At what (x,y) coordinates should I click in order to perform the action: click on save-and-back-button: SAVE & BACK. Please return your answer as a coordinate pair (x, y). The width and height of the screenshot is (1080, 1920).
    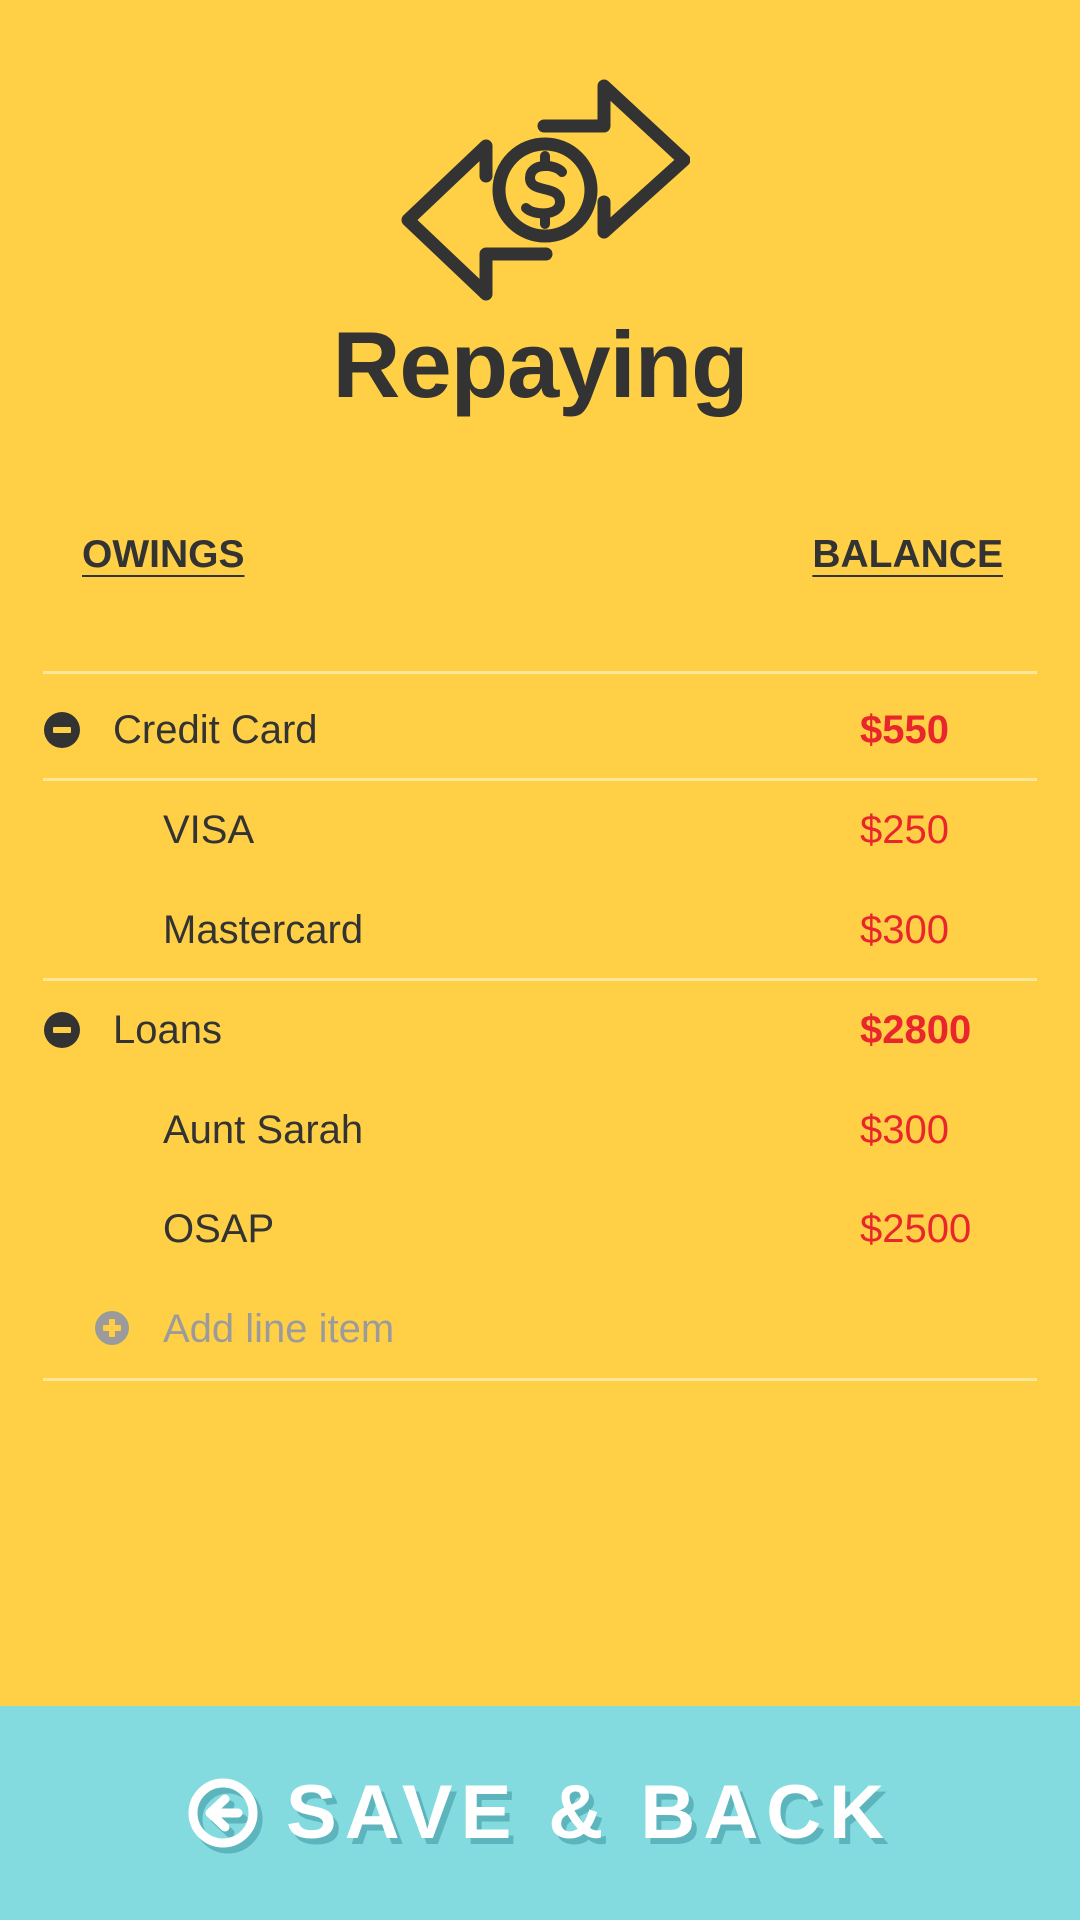
    Looking at the image, I should click on (540, 1813).